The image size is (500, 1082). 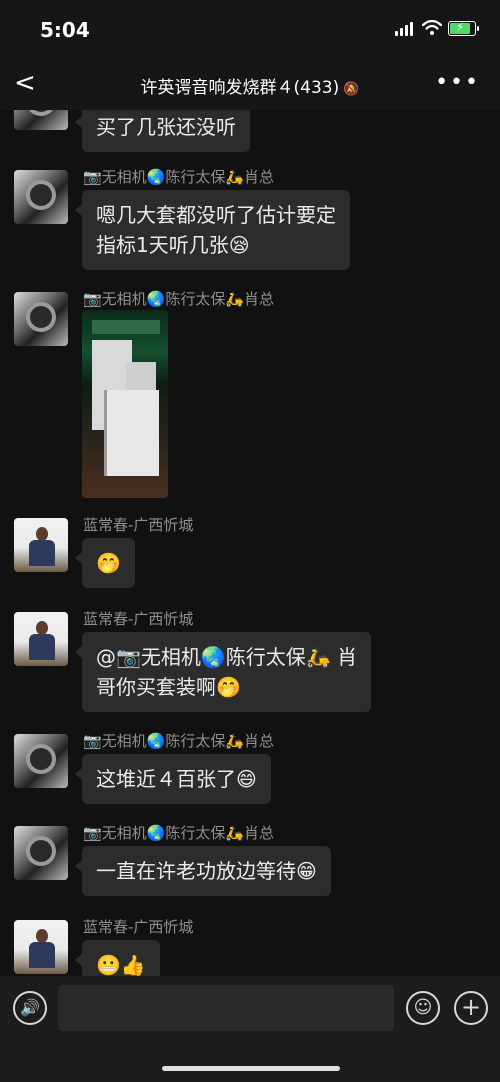 I want to click on chat-title: 许英谔音响发烧群４(433) 🔕, so click(x=250, y=85).